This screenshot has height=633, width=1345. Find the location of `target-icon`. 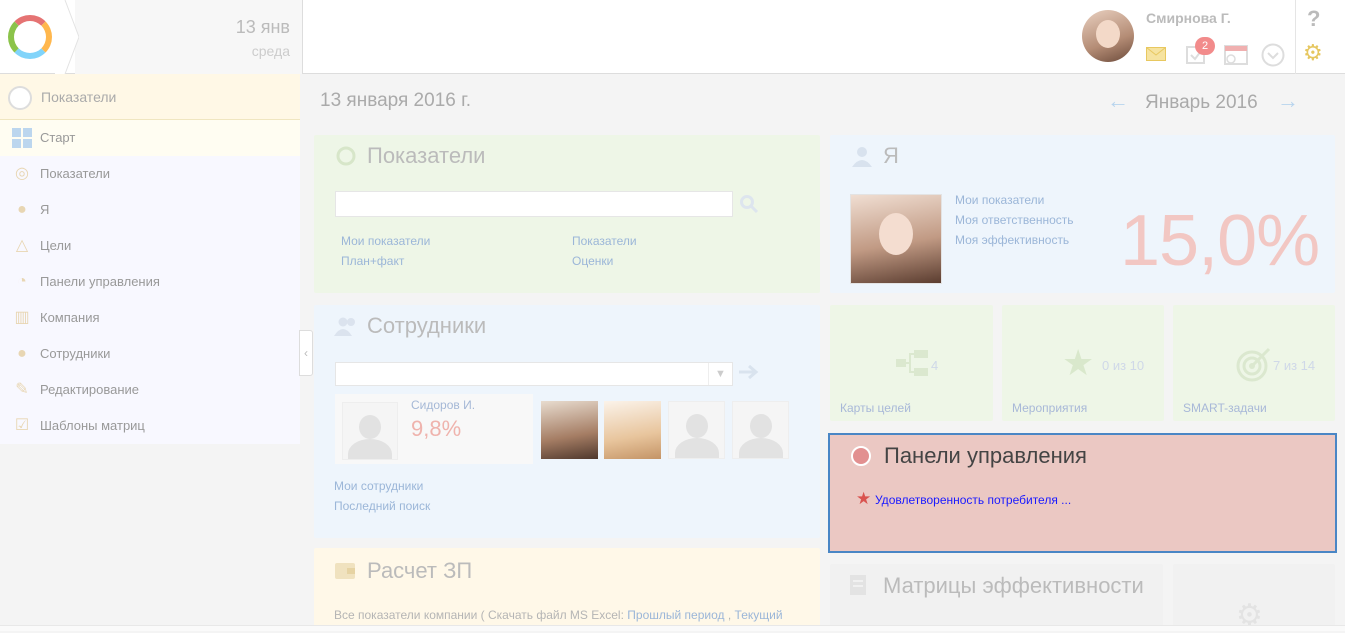

target-icon is located at coordinates (1253, 364).